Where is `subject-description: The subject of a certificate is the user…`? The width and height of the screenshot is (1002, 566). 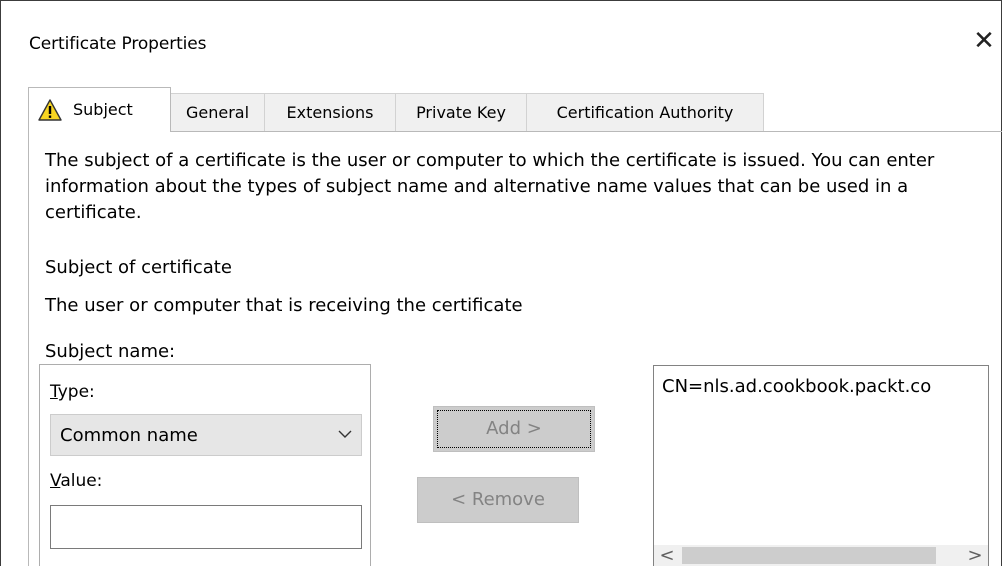 subject-description: The subject of a certificate is the user… is located at coordinates (490, 186).